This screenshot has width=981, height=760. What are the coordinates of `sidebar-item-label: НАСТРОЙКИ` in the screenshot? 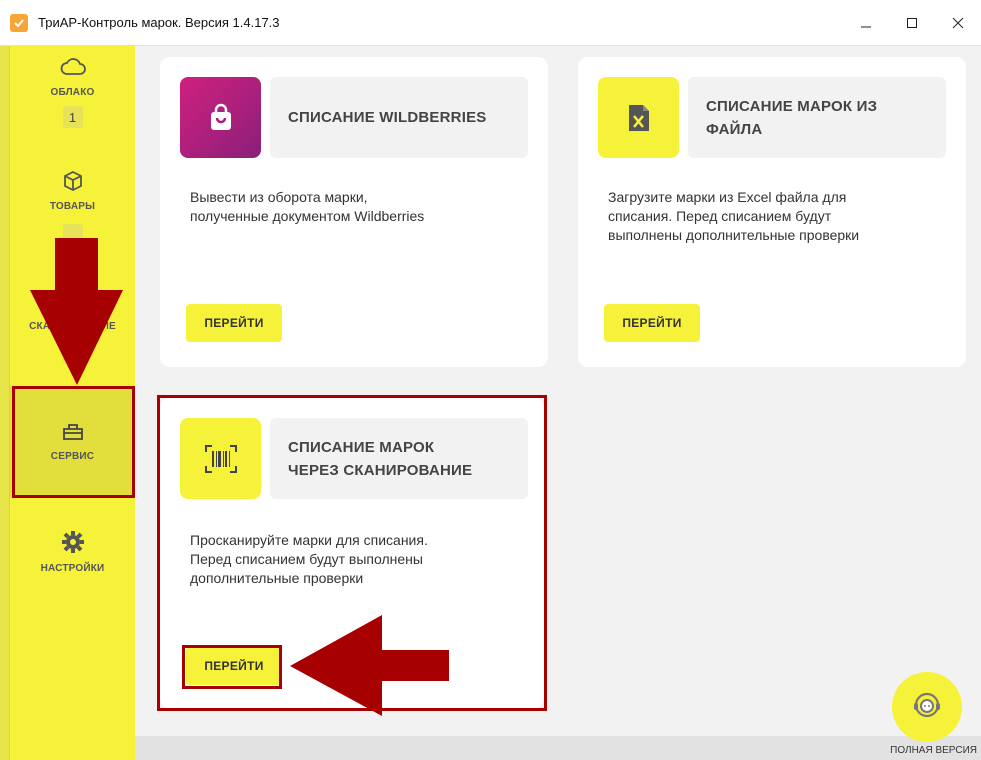 It's located at (72, 568).